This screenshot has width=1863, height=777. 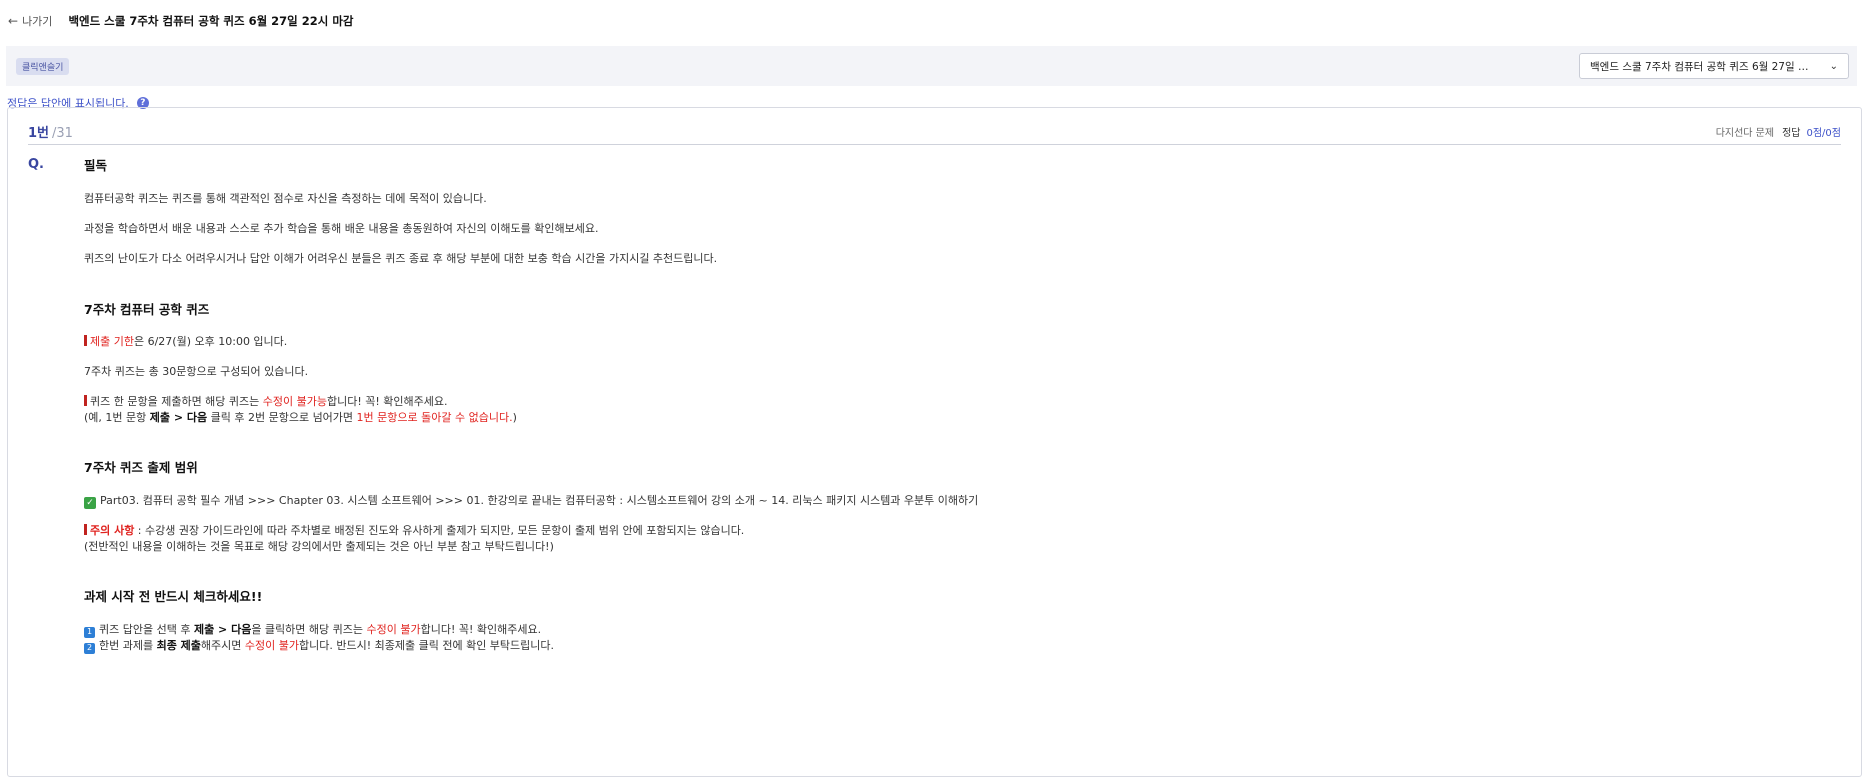 What do you see at coordinates (96, 165) in the screenshot?
I see `notice-title: 필독` at bounding box center [96, 165].